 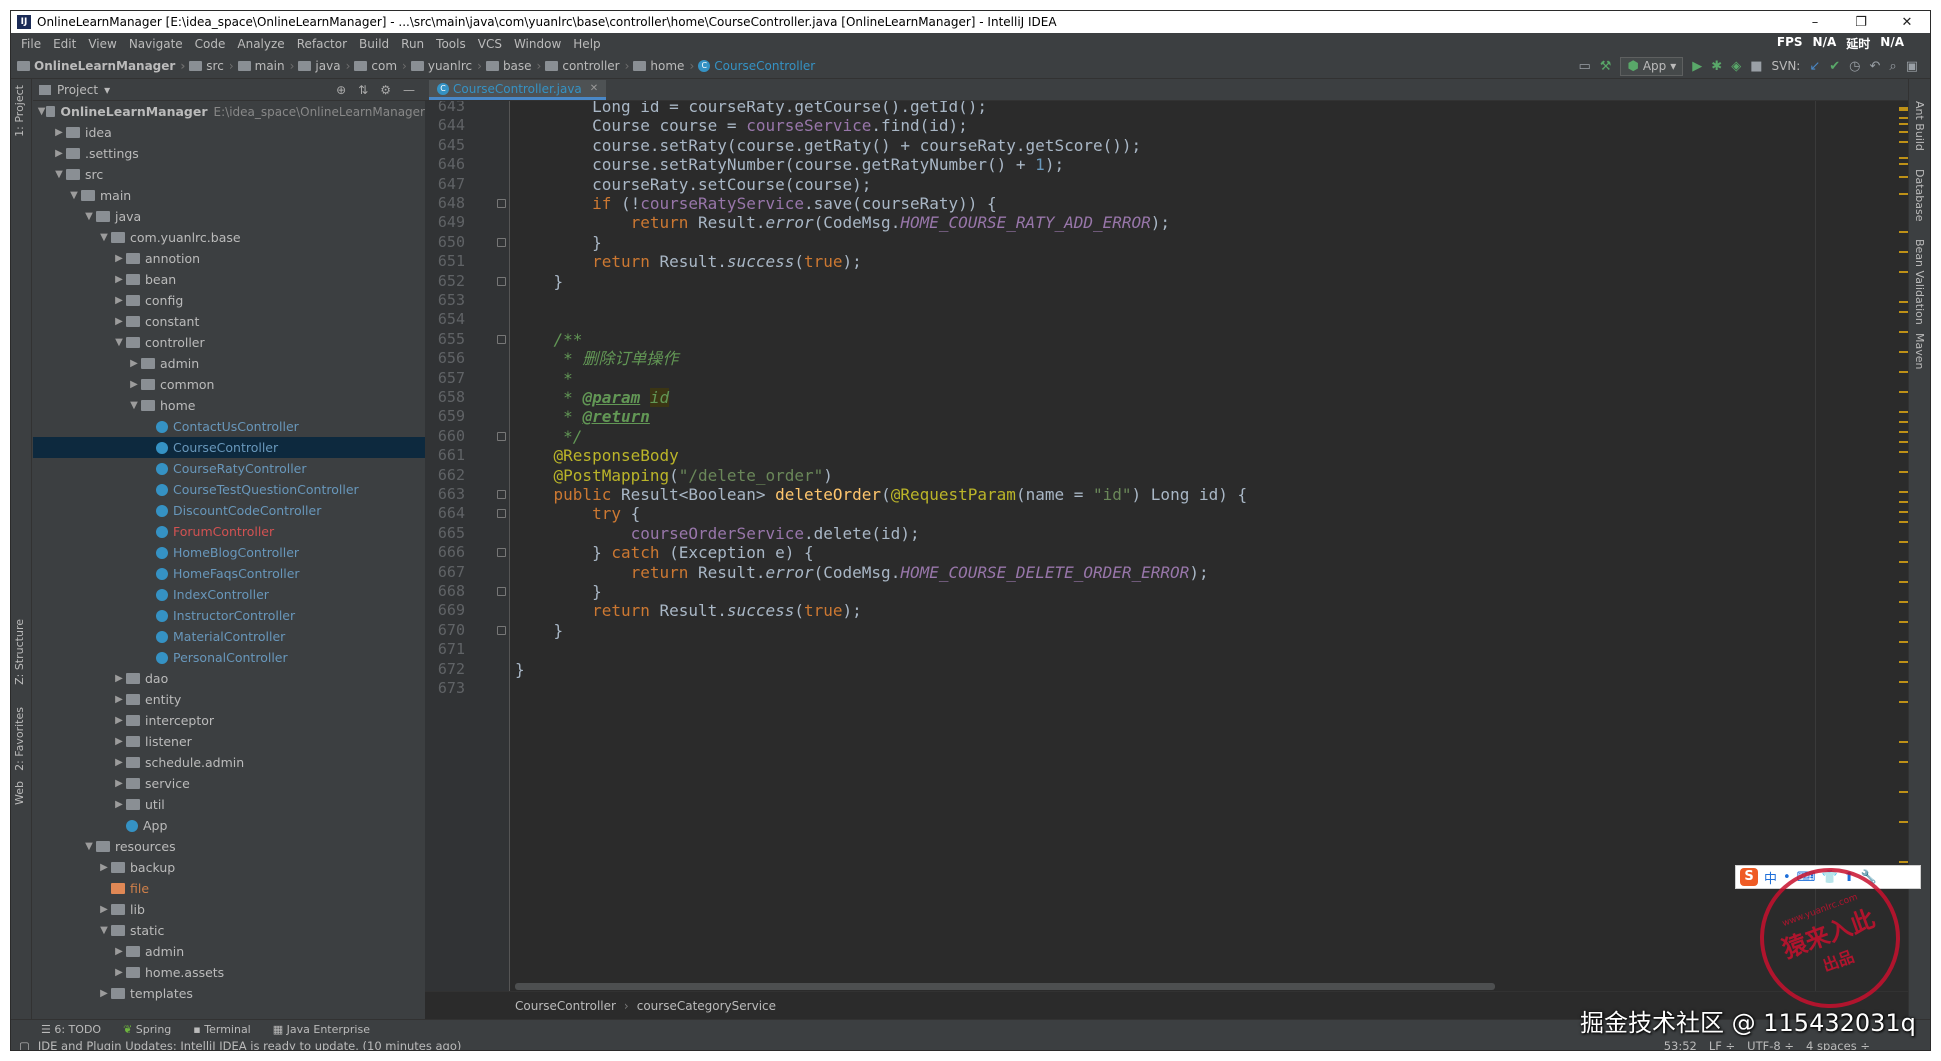 I want to click on menu-code: Code, so click(x=210, y=44).